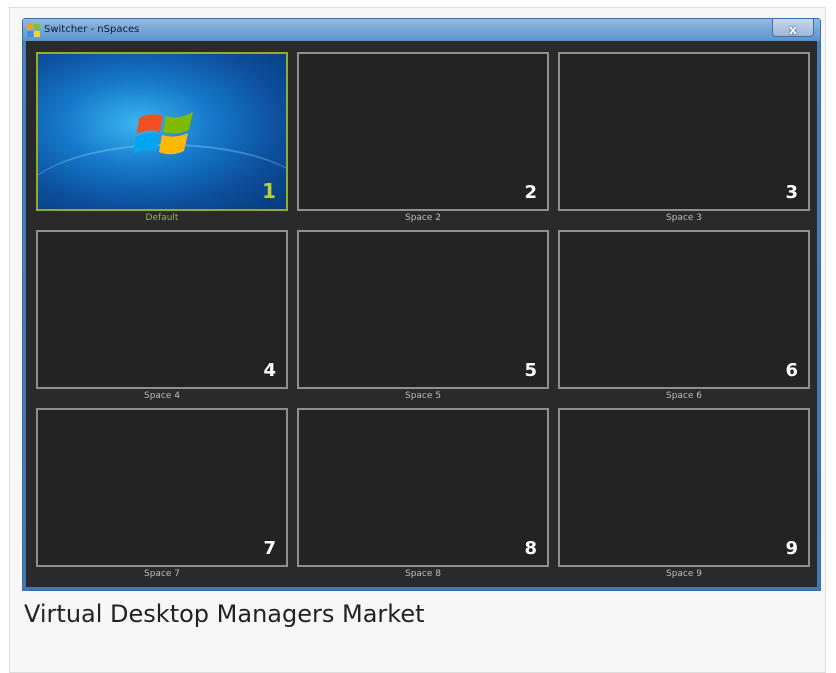 The height and width of the screenshot is (673, 836). I want to click on space-label: Default, so click(162, 218).